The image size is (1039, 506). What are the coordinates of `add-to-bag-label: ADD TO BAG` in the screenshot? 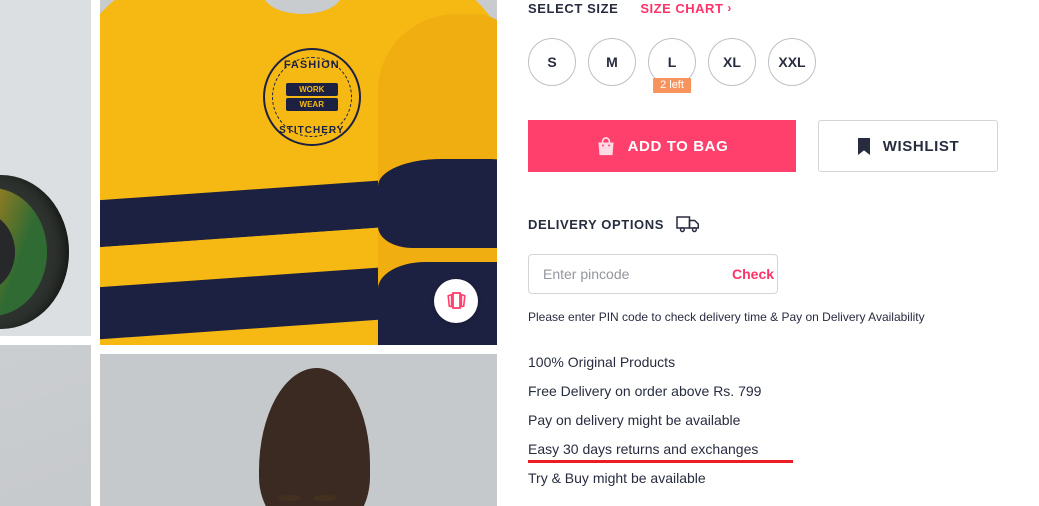 It's located at (678, 146).